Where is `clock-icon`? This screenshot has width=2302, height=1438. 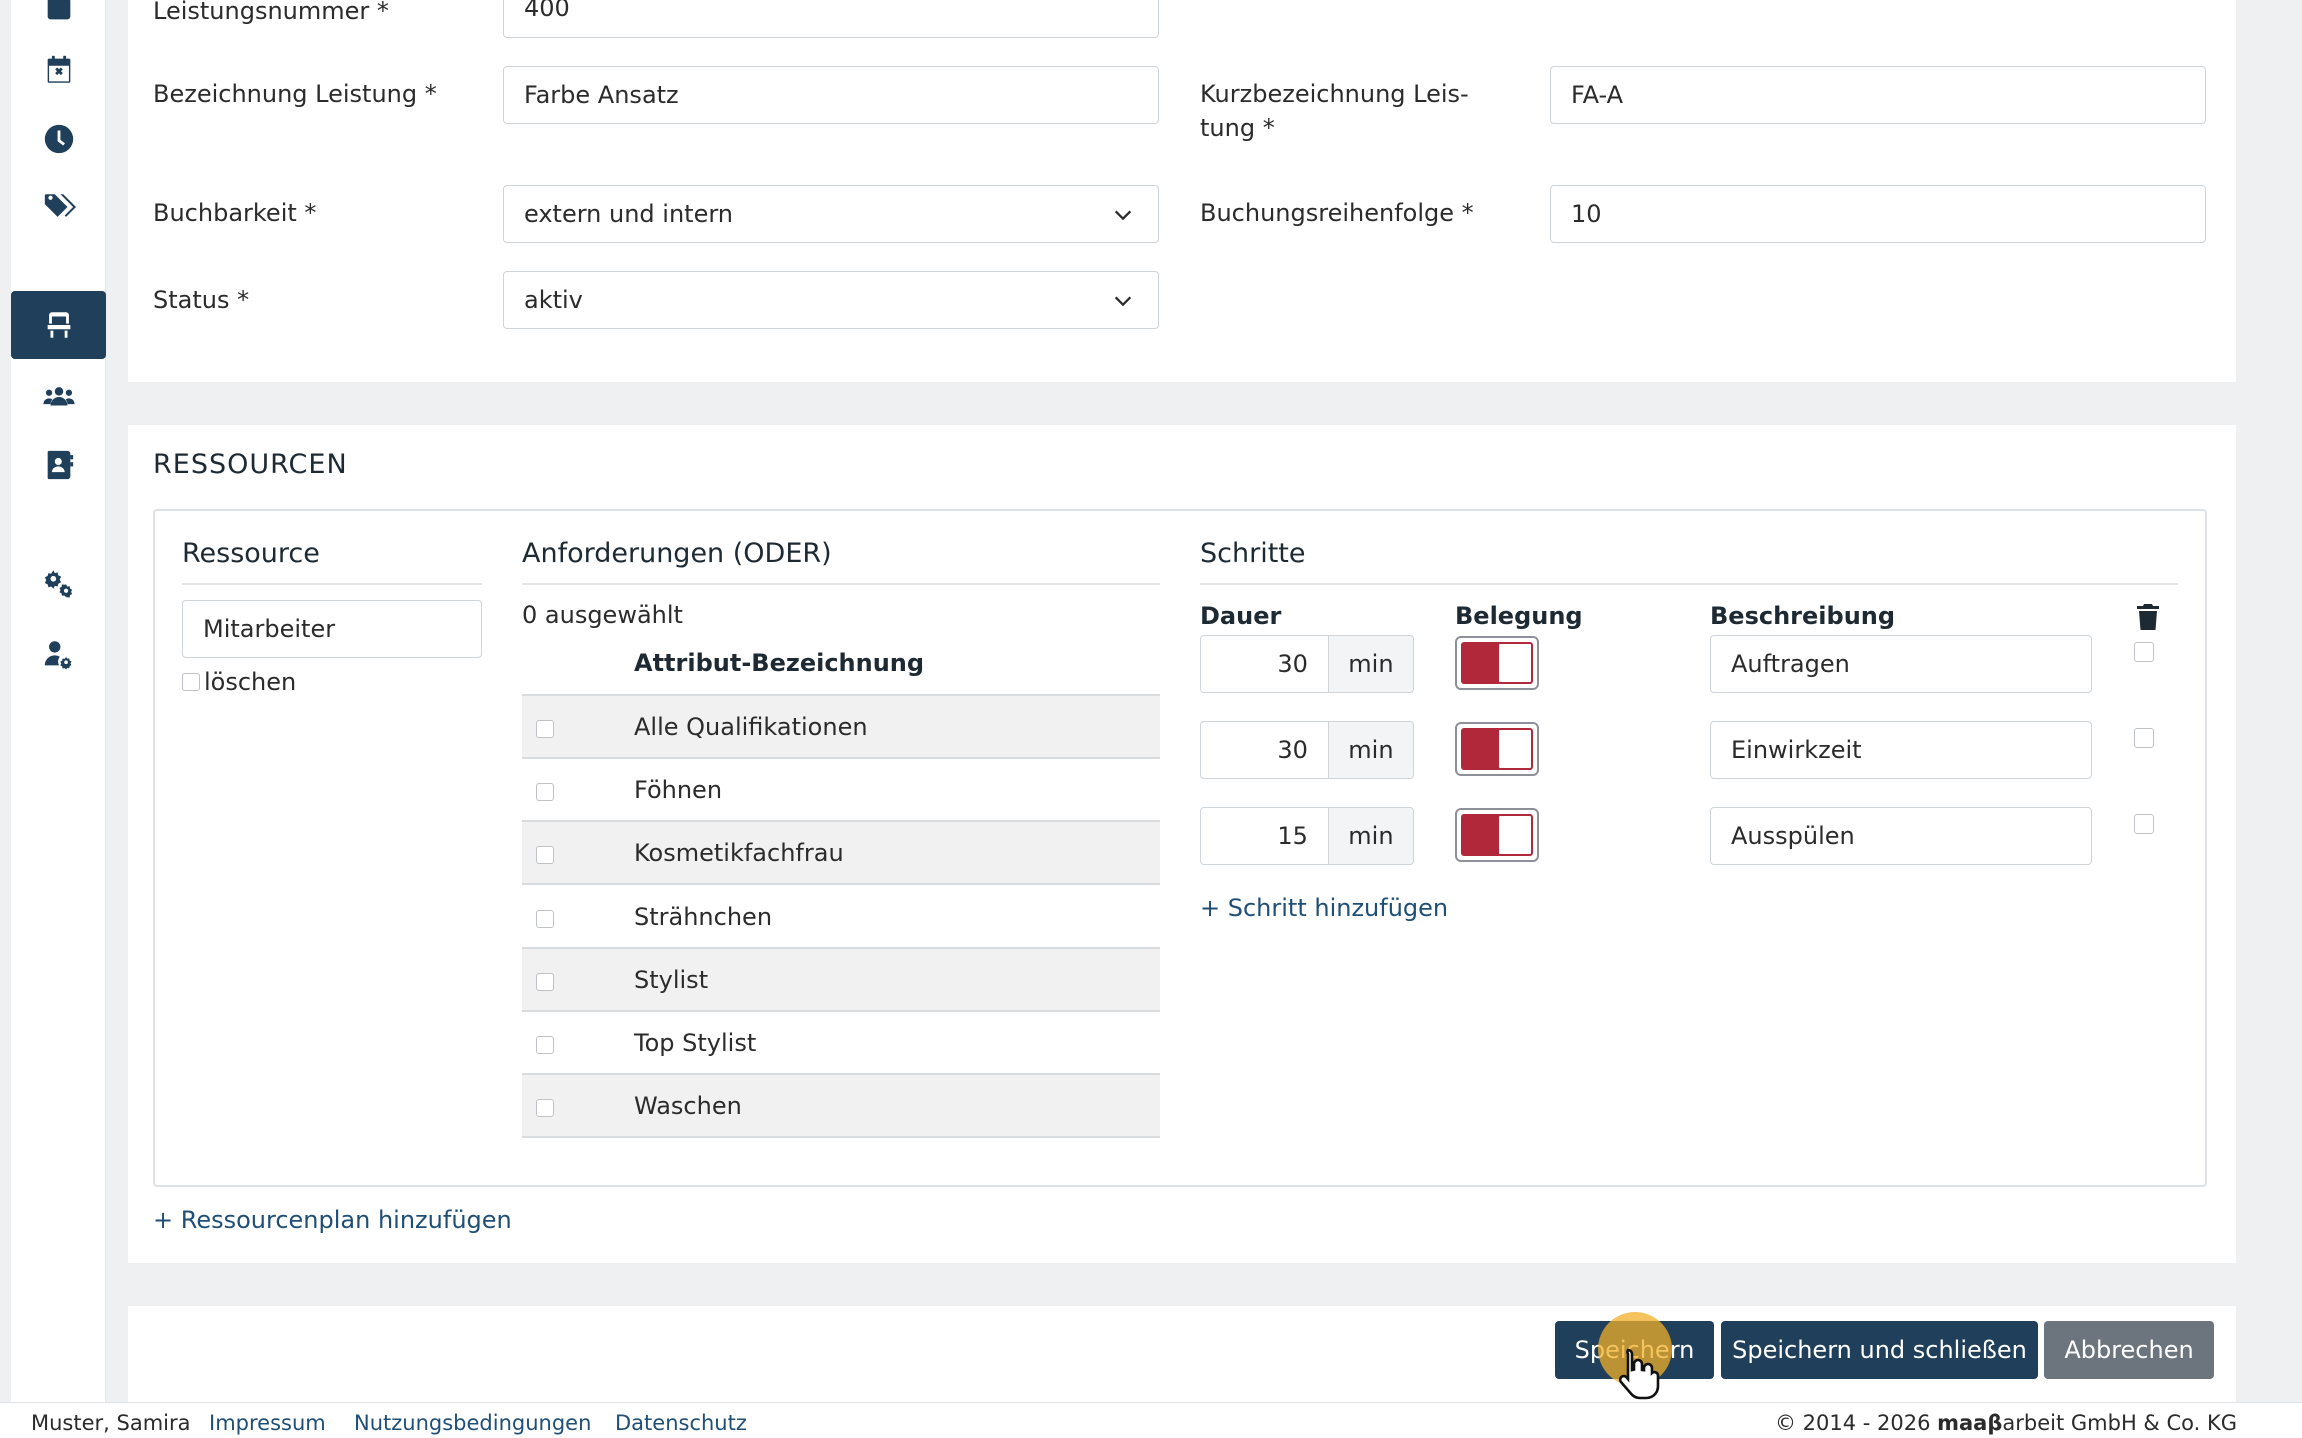 clock-icon is located at coordinates (58, 139).